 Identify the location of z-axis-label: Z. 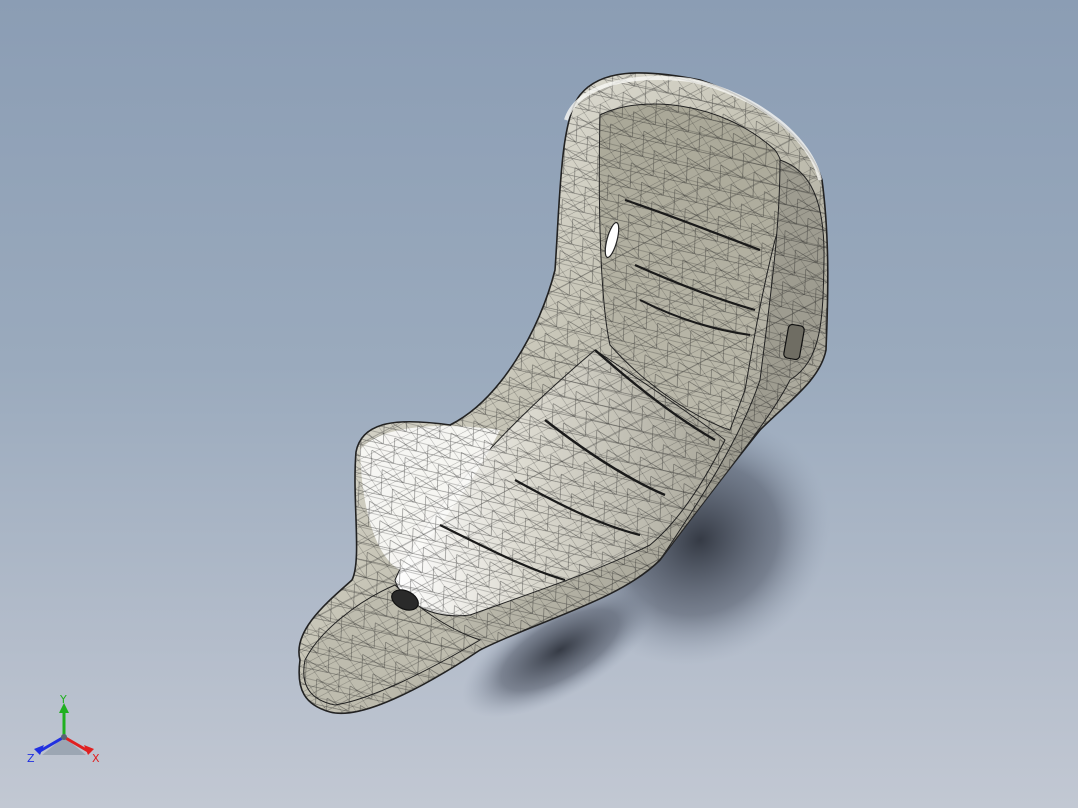
(31, 758).